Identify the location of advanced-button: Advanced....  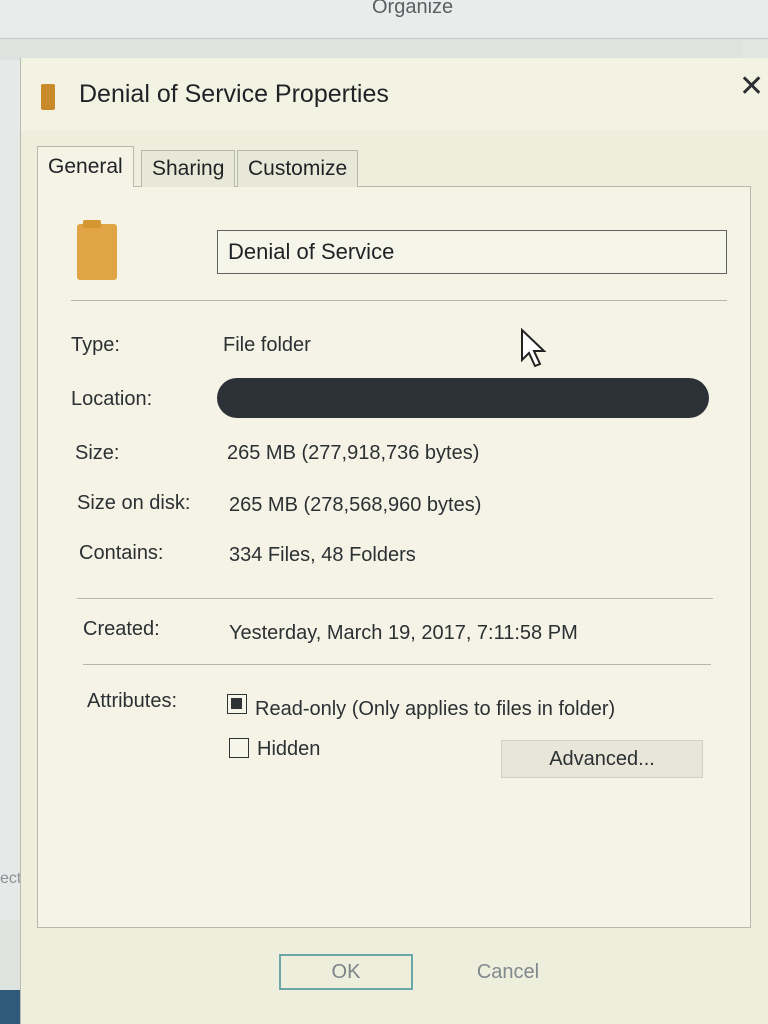
(602, 759).